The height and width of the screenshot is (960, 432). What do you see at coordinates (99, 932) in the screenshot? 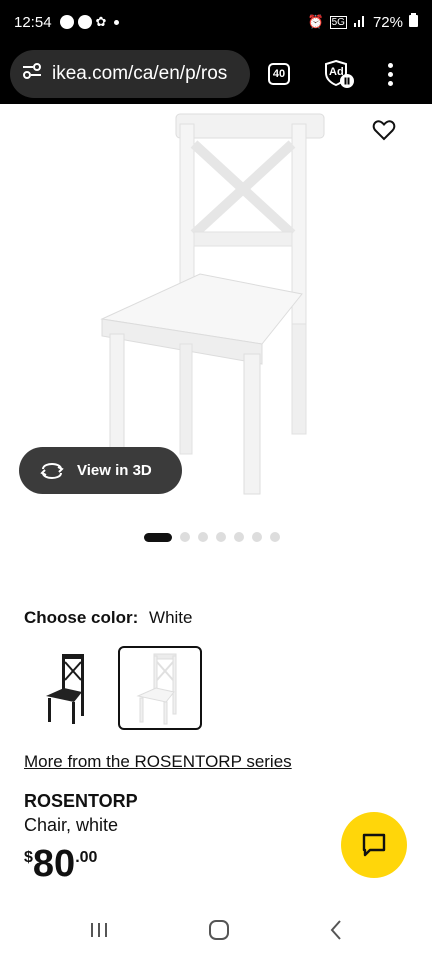
I see `recent-apps-icon` at bounding box center [99, 932].